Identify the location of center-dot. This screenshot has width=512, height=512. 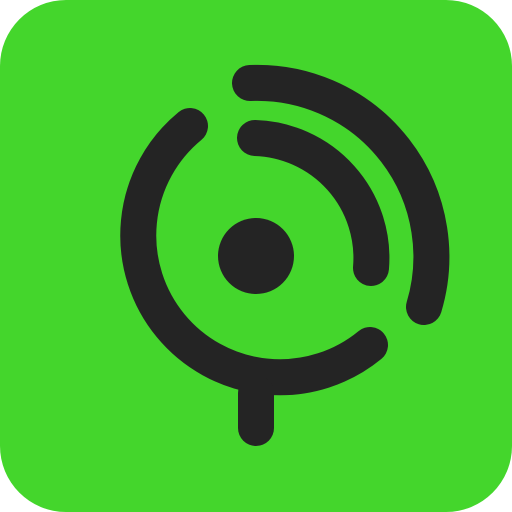
(256, 256).